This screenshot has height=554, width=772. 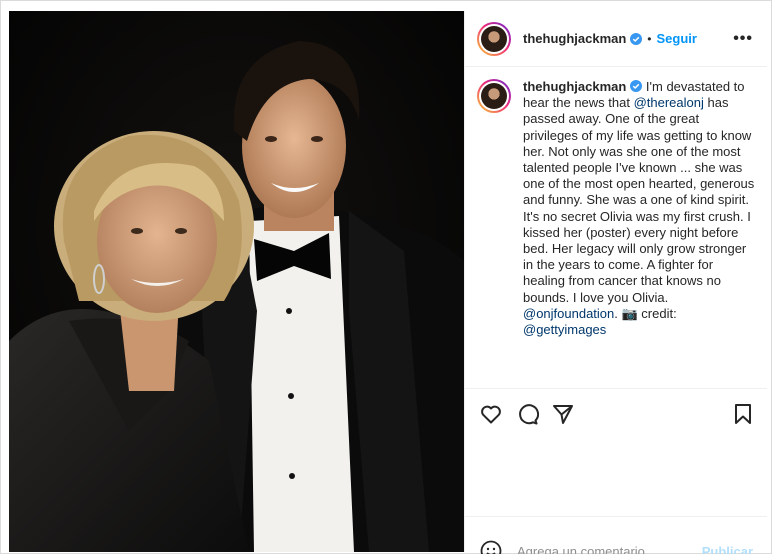 What do you see at coordinates (491, 414) in the screenshot?
I see `heart-icon` at bounding box center [491, 414].